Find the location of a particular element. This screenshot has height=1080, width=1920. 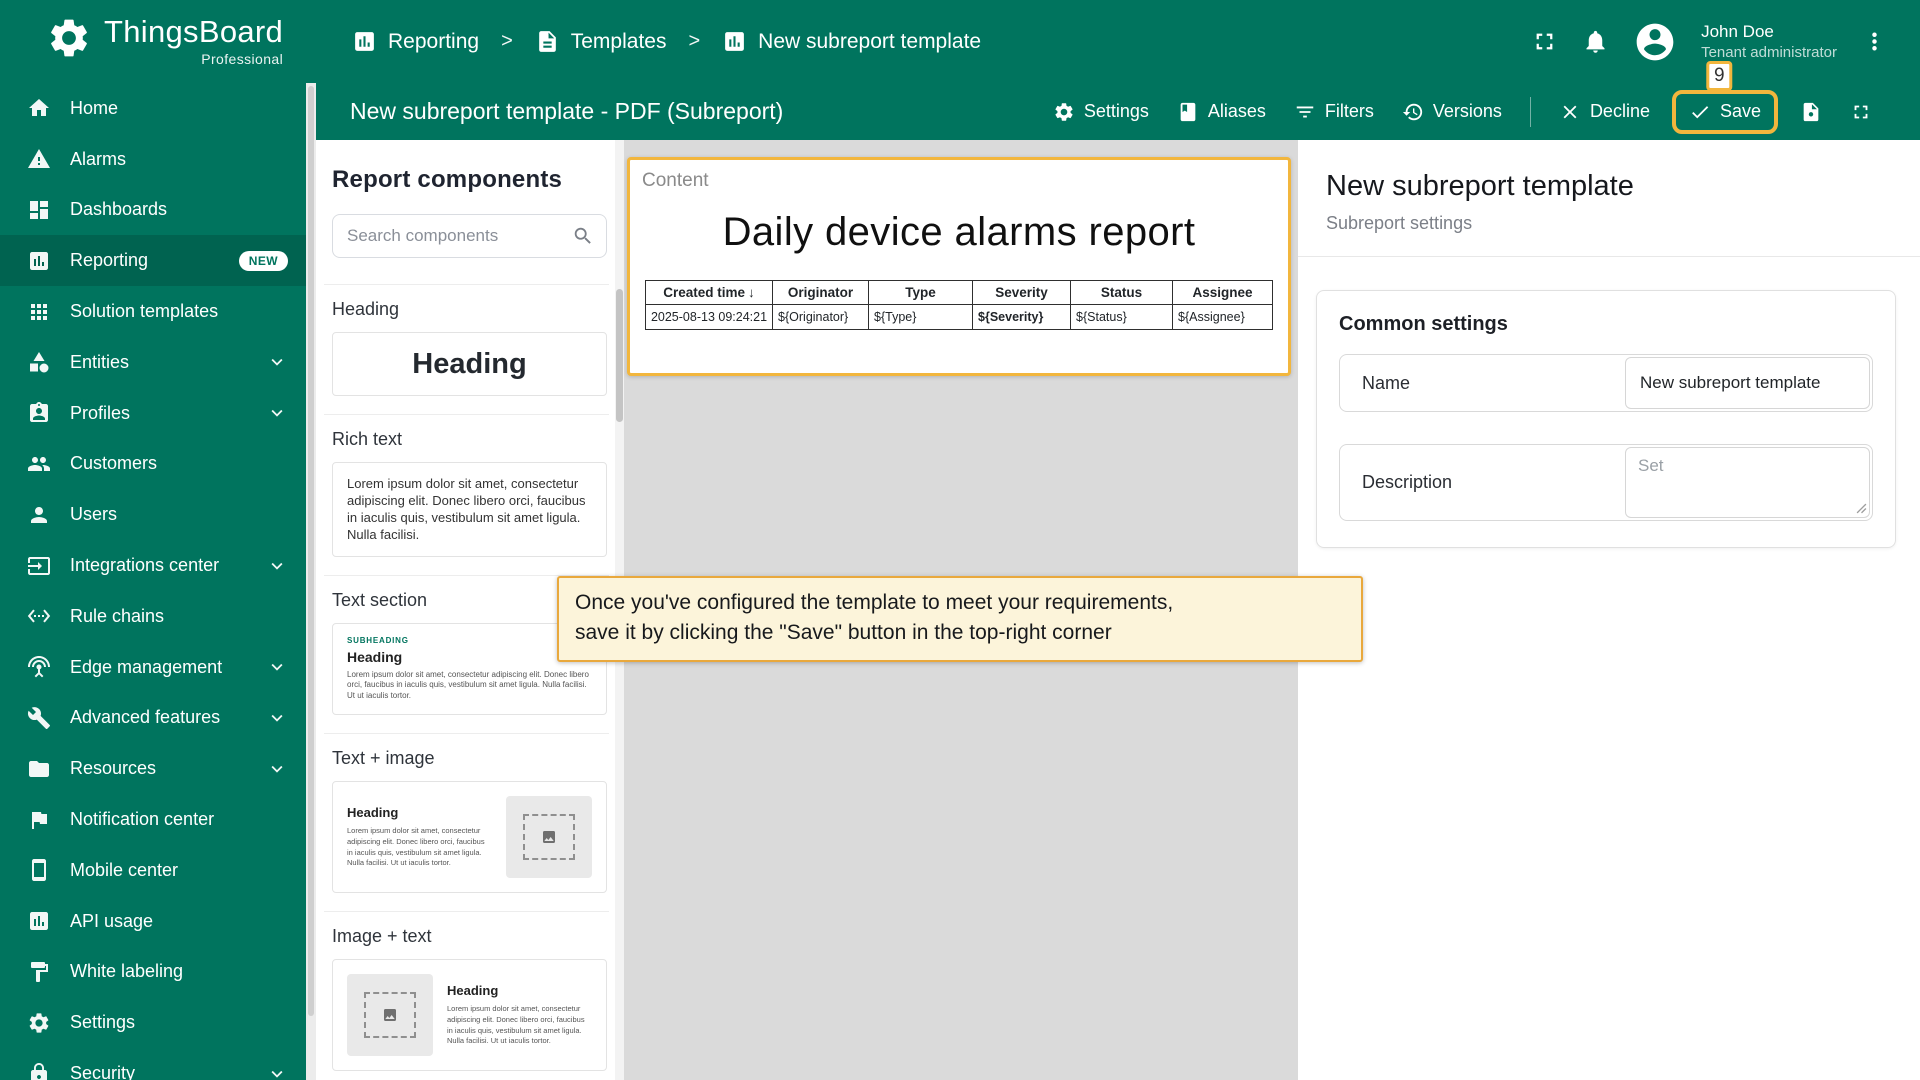

sidebar-item-label: Reporting is located at coordinates (109, 260).